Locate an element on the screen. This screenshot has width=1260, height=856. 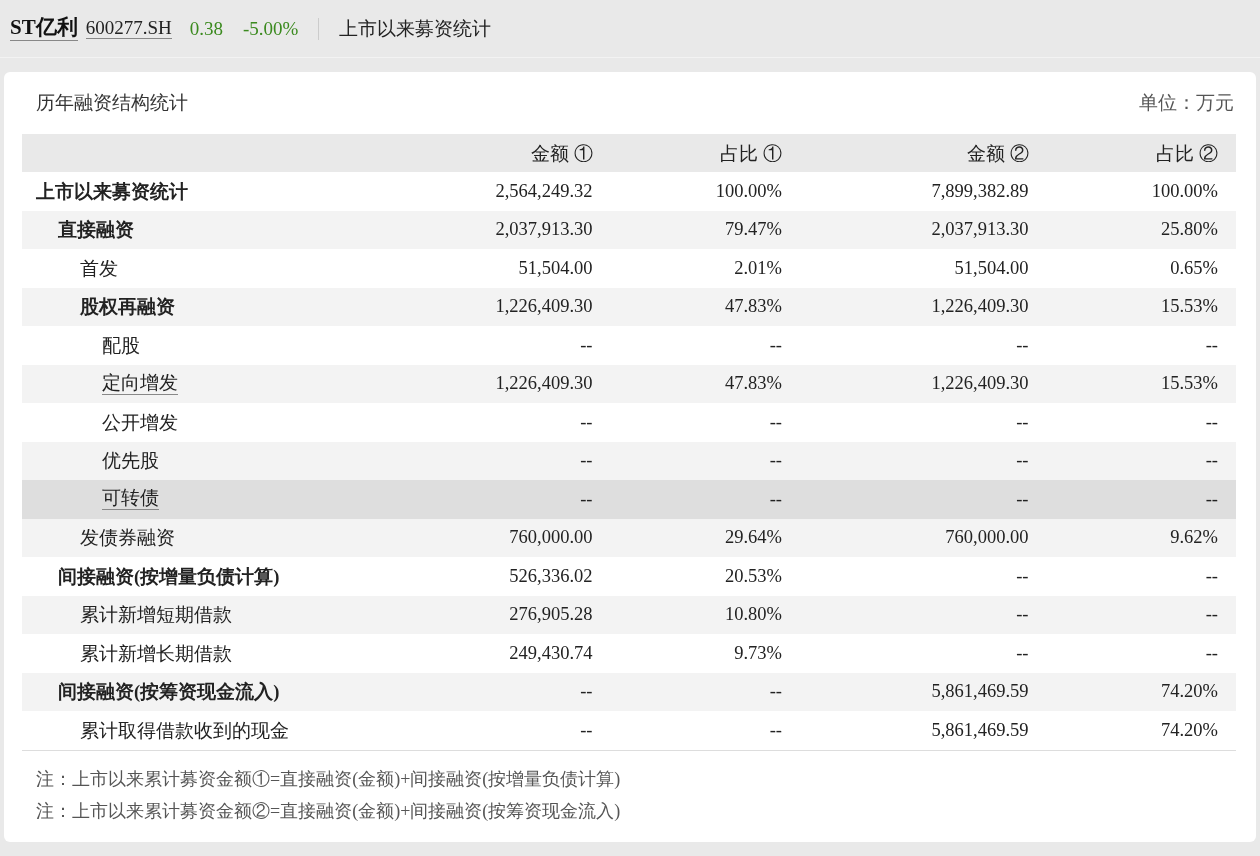
row-label: 发债券融资 is located at coordinates (127, 539).